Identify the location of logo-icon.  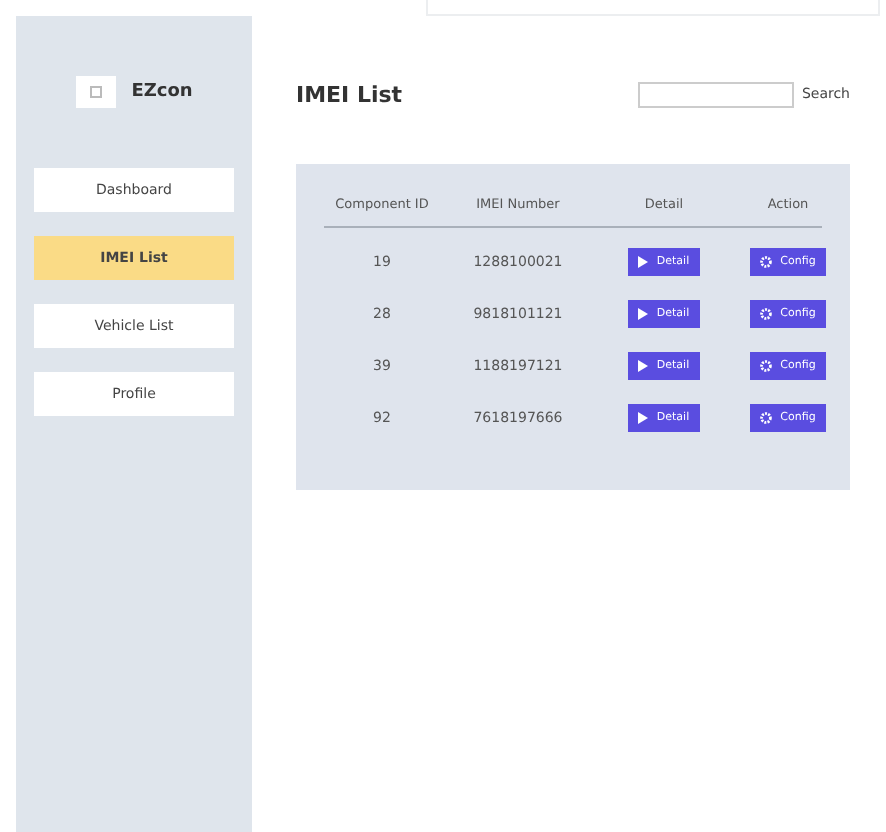
(95, 92).